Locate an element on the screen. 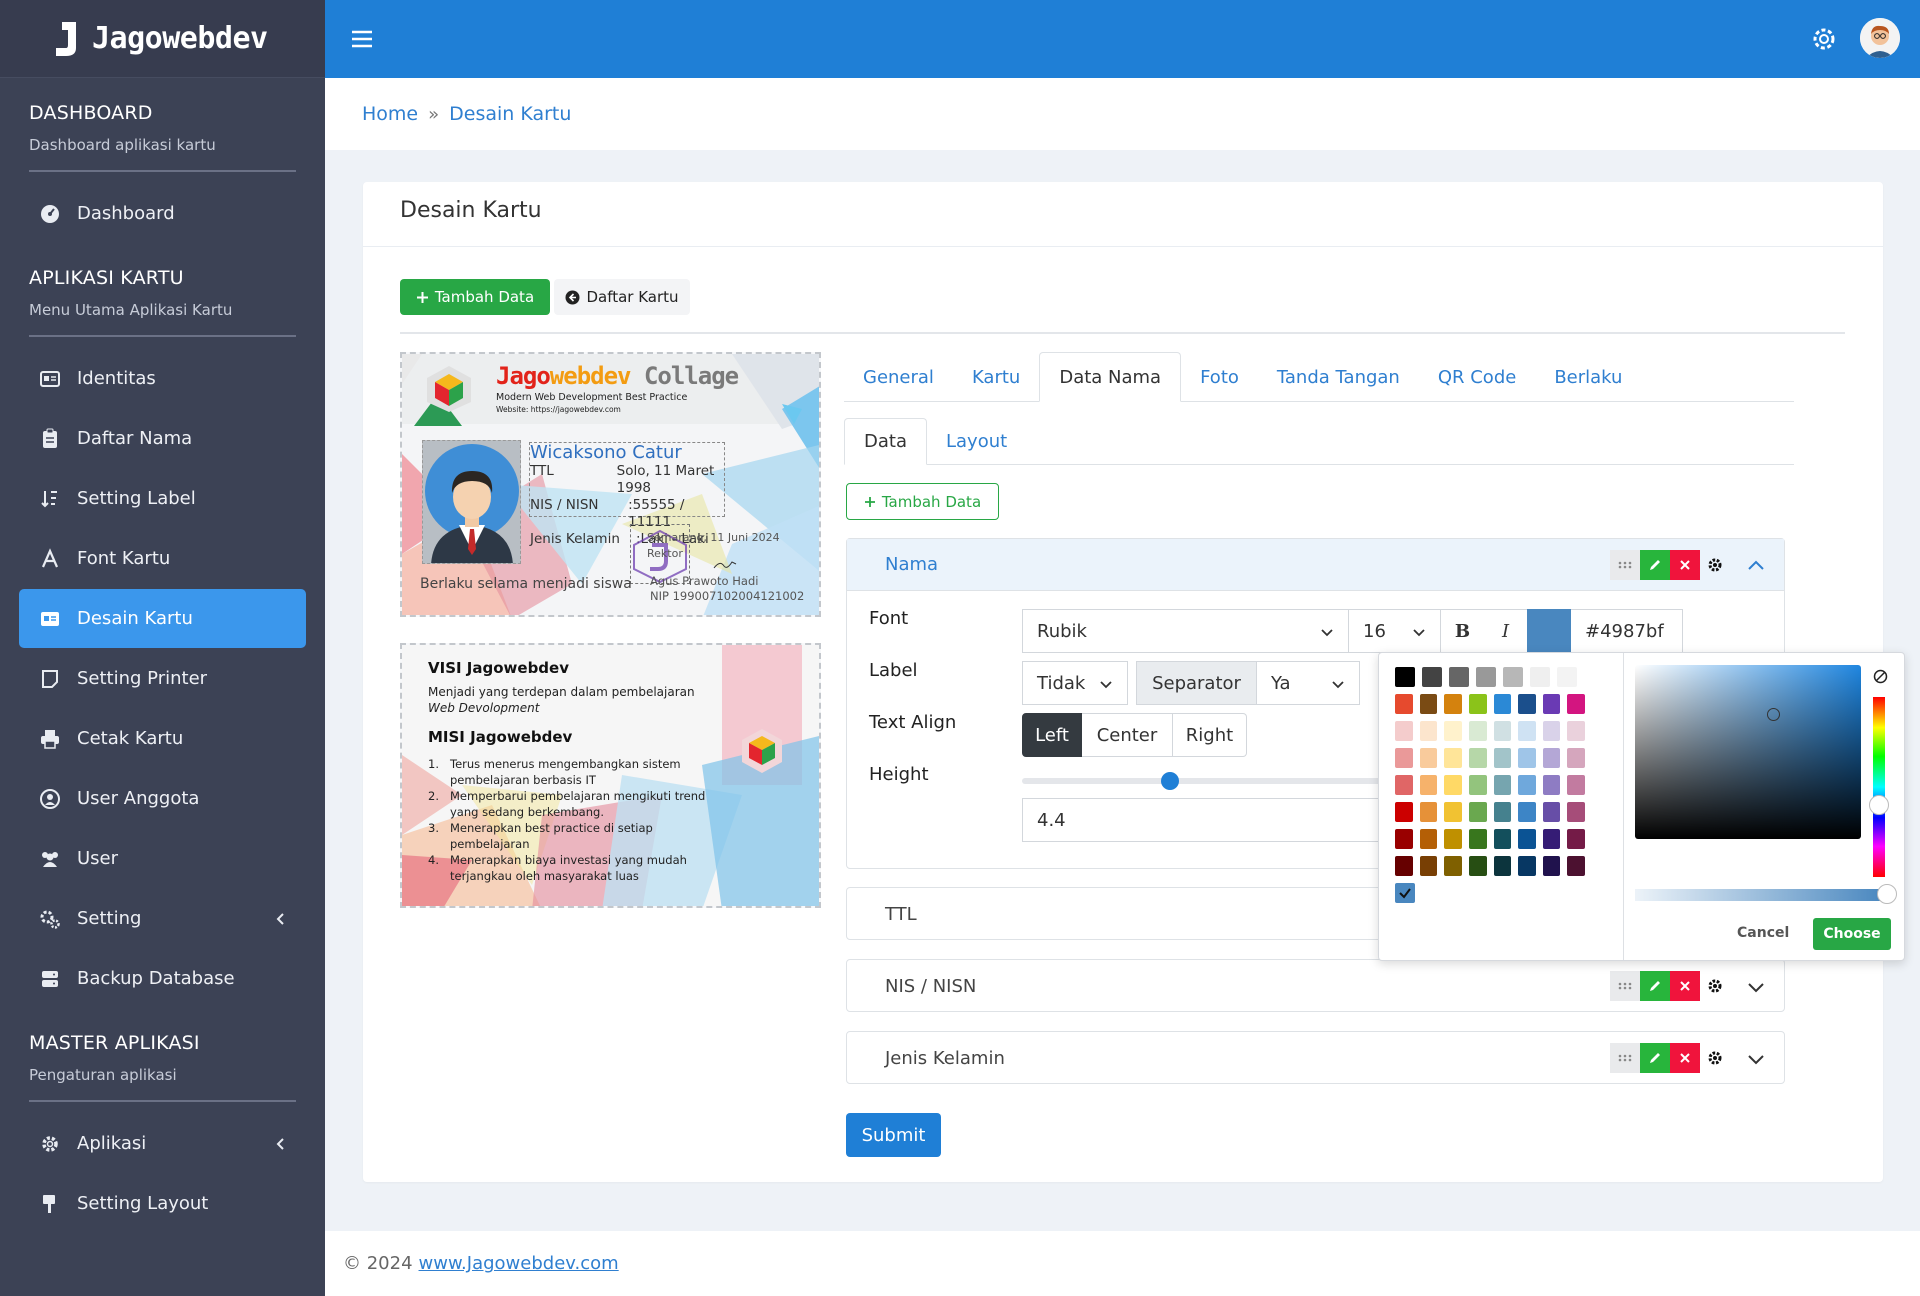  tab-foto: Foto is located at coordinates (1219, 377).